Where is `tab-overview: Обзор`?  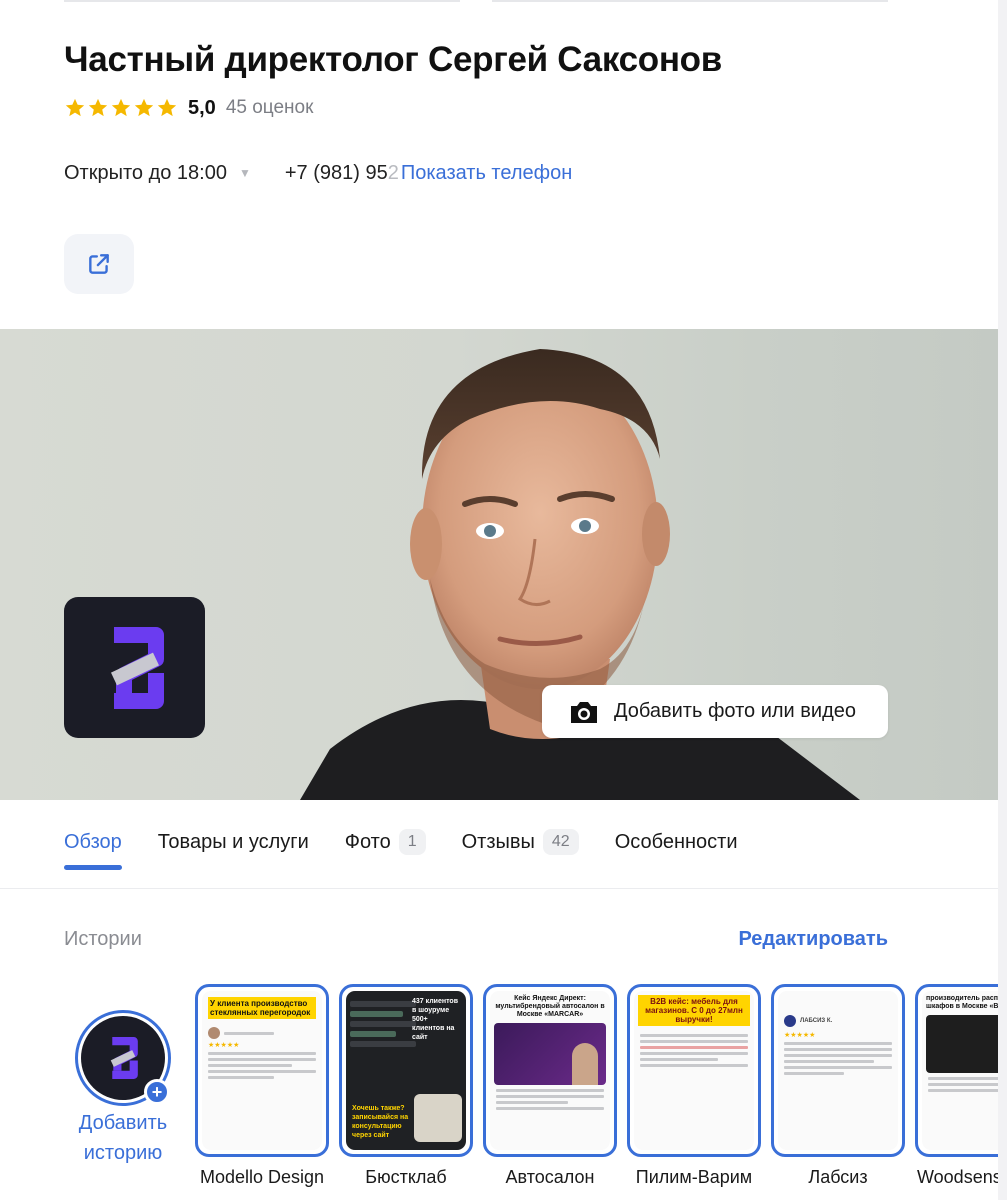 tab-overview: Обзор is located at coordinates (93, 850).